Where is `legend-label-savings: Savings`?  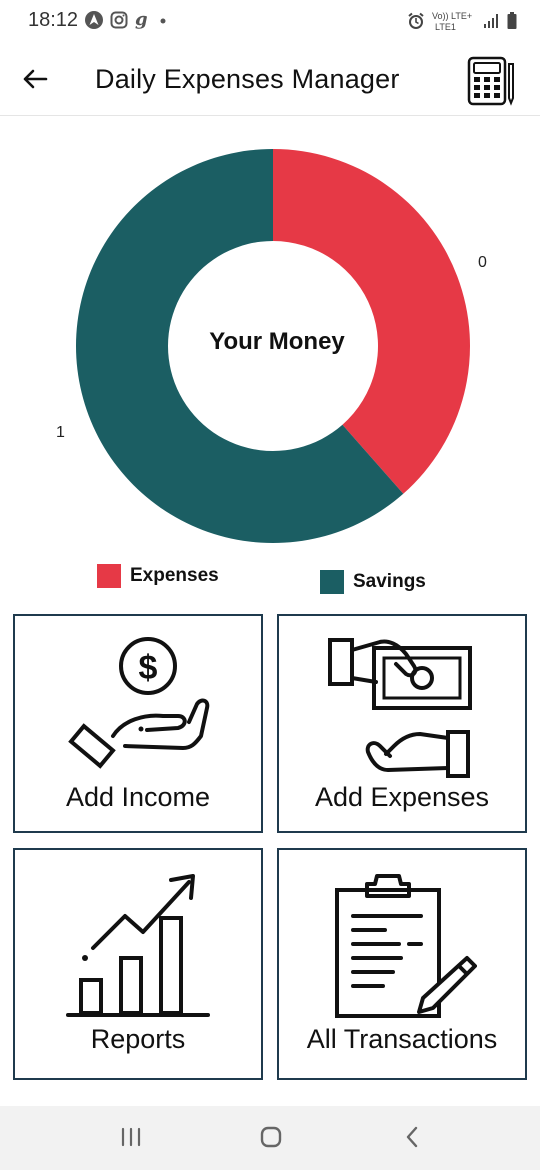
legend-label-savings: Savings is located at coordinates (389, 581).